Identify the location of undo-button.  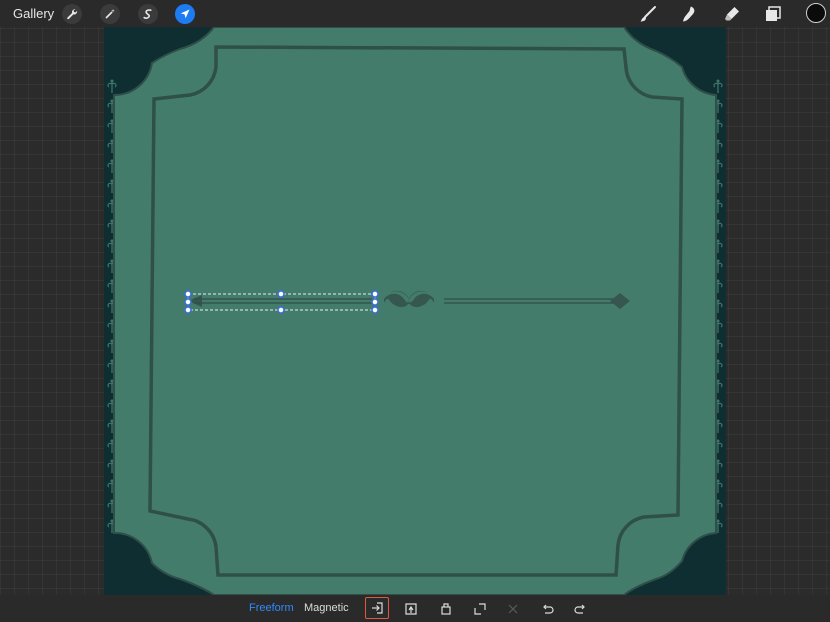
(547, 609).